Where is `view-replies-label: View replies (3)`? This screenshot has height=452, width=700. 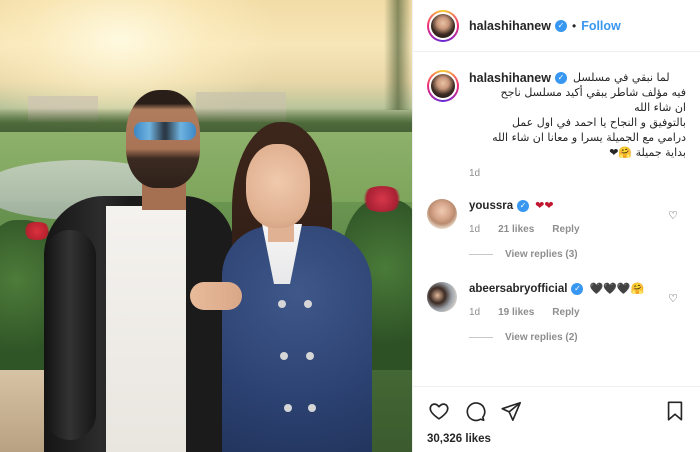
view-replies-label: View replies (3) is located at coordinates (541, 254).